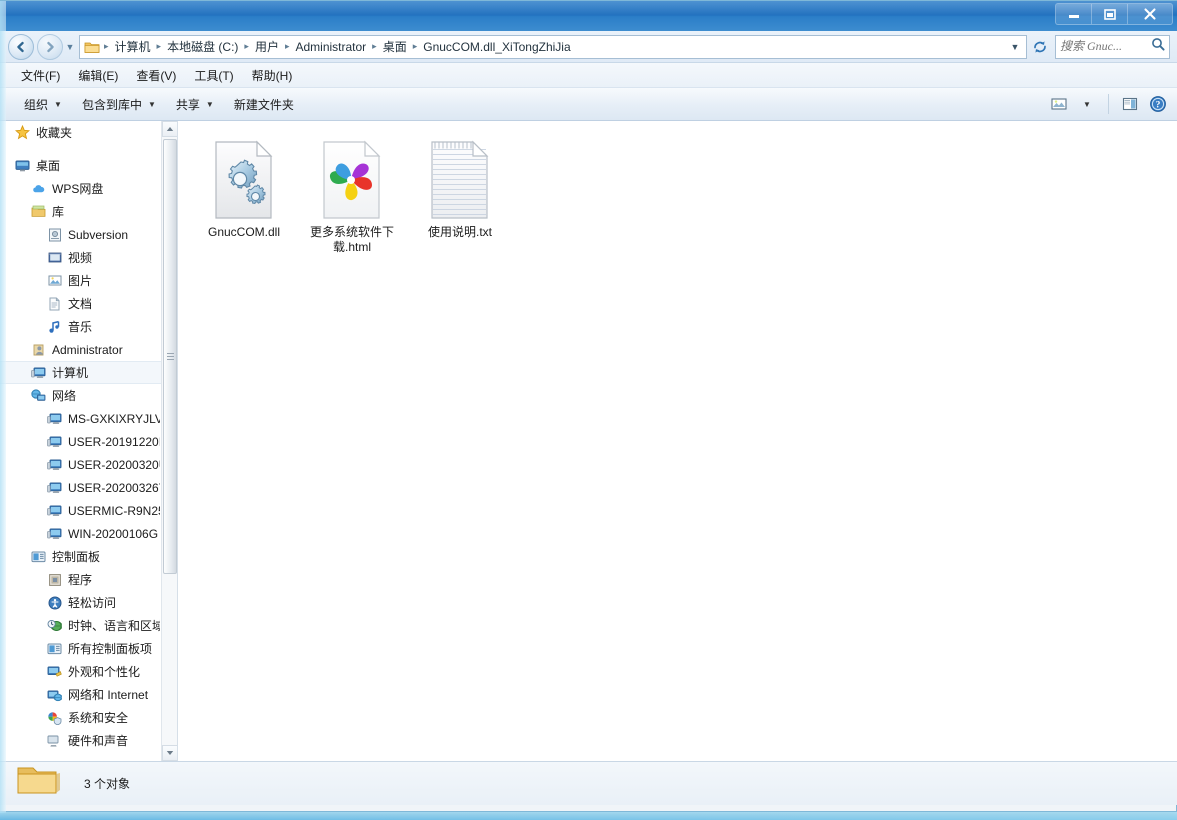  What do you see at coordinates (22, 132) in the screenshot?
I see `star-icon` at bounding box center [22, 132].